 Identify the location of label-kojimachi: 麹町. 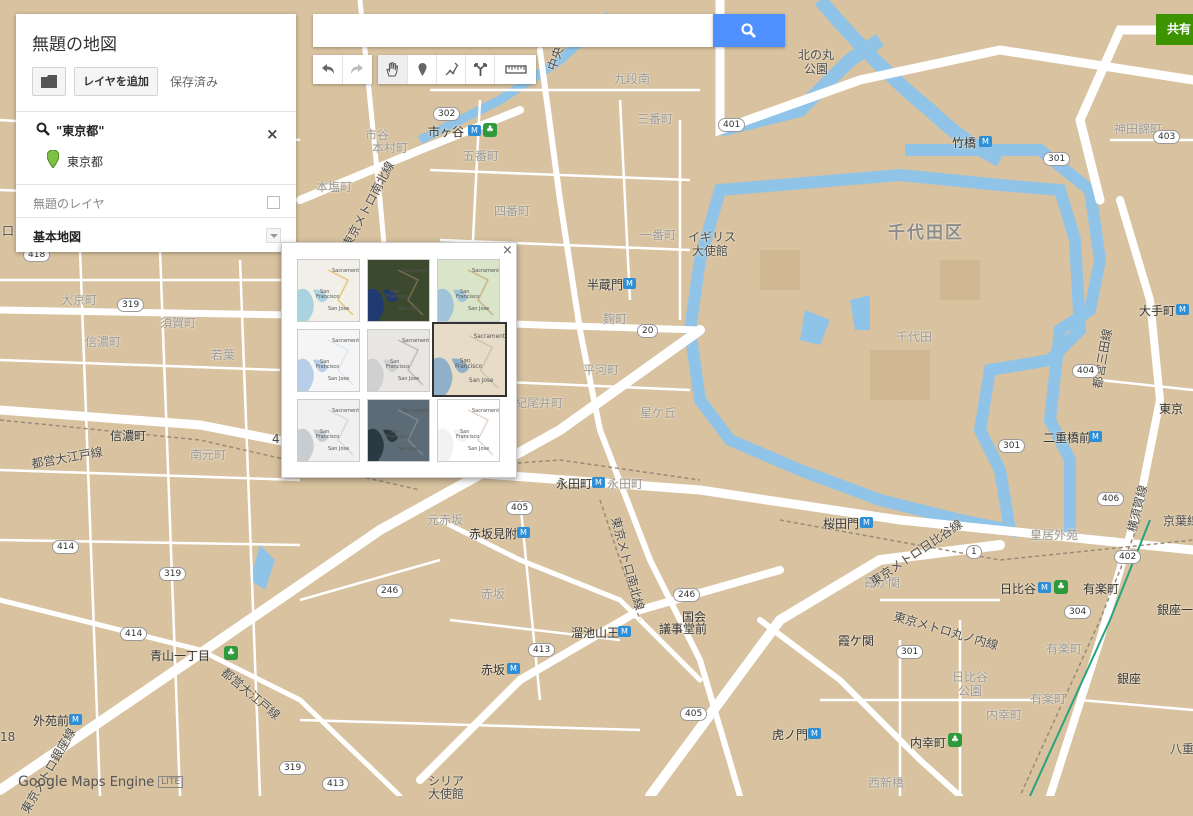
(615, 319).